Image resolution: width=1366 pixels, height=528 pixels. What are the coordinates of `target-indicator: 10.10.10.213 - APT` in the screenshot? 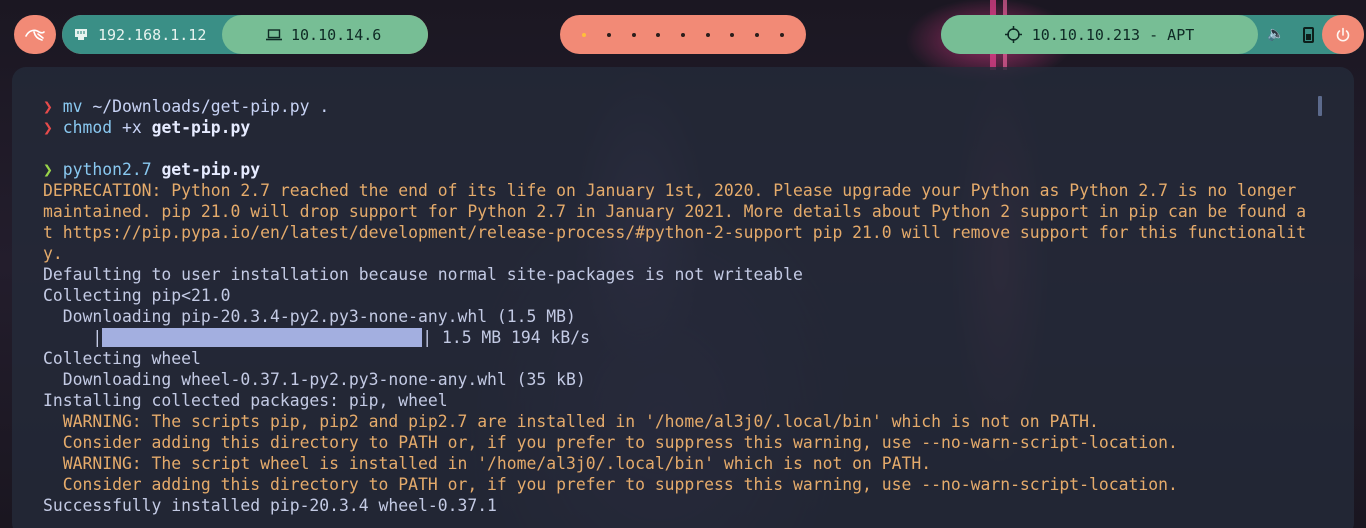 It's located at (1099, 34).